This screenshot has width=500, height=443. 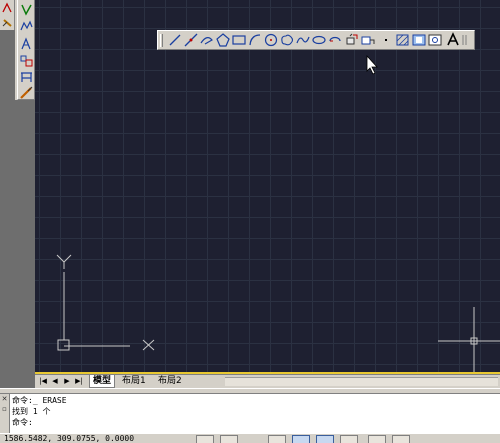 What do you see at coordinates (349, 439) in the screenshot?
I see `otrack-button` at bounding box center [349, 439].